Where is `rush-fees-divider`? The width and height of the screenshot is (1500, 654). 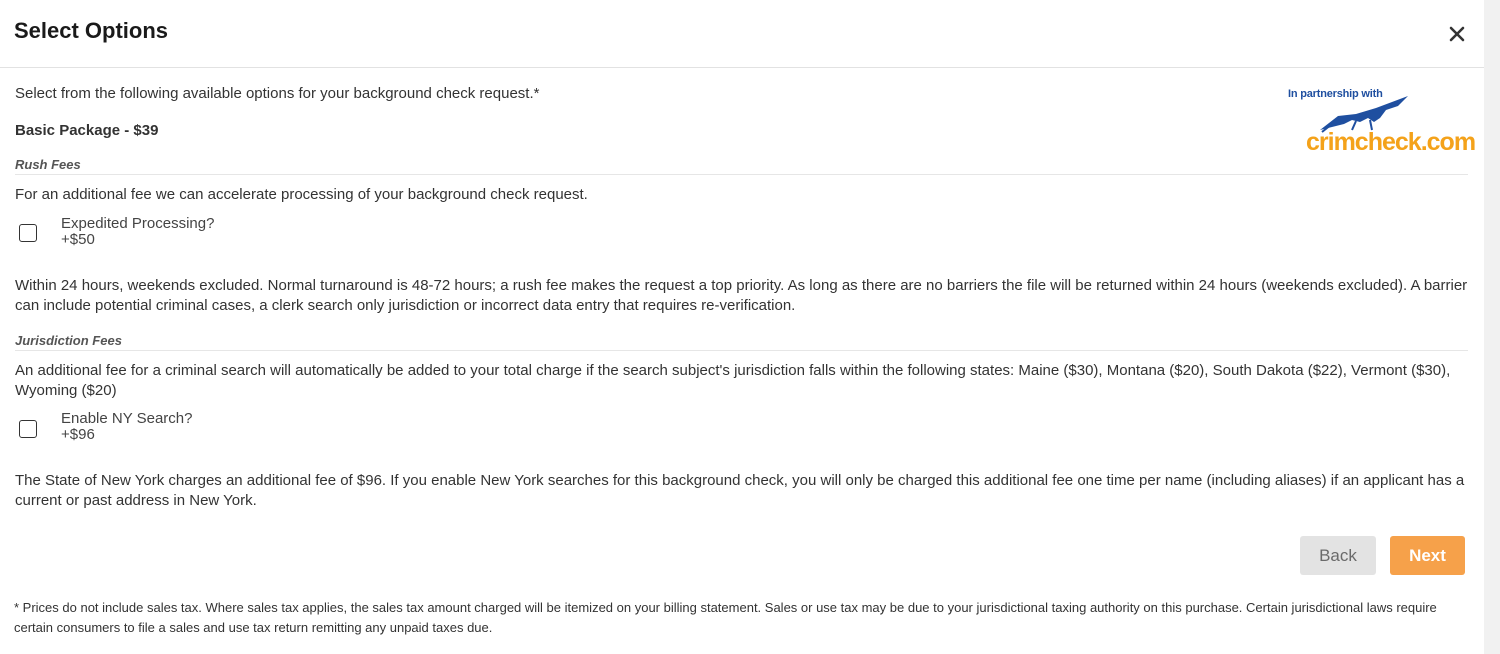 rush-fees-divider is located at coordinates (741, 174).